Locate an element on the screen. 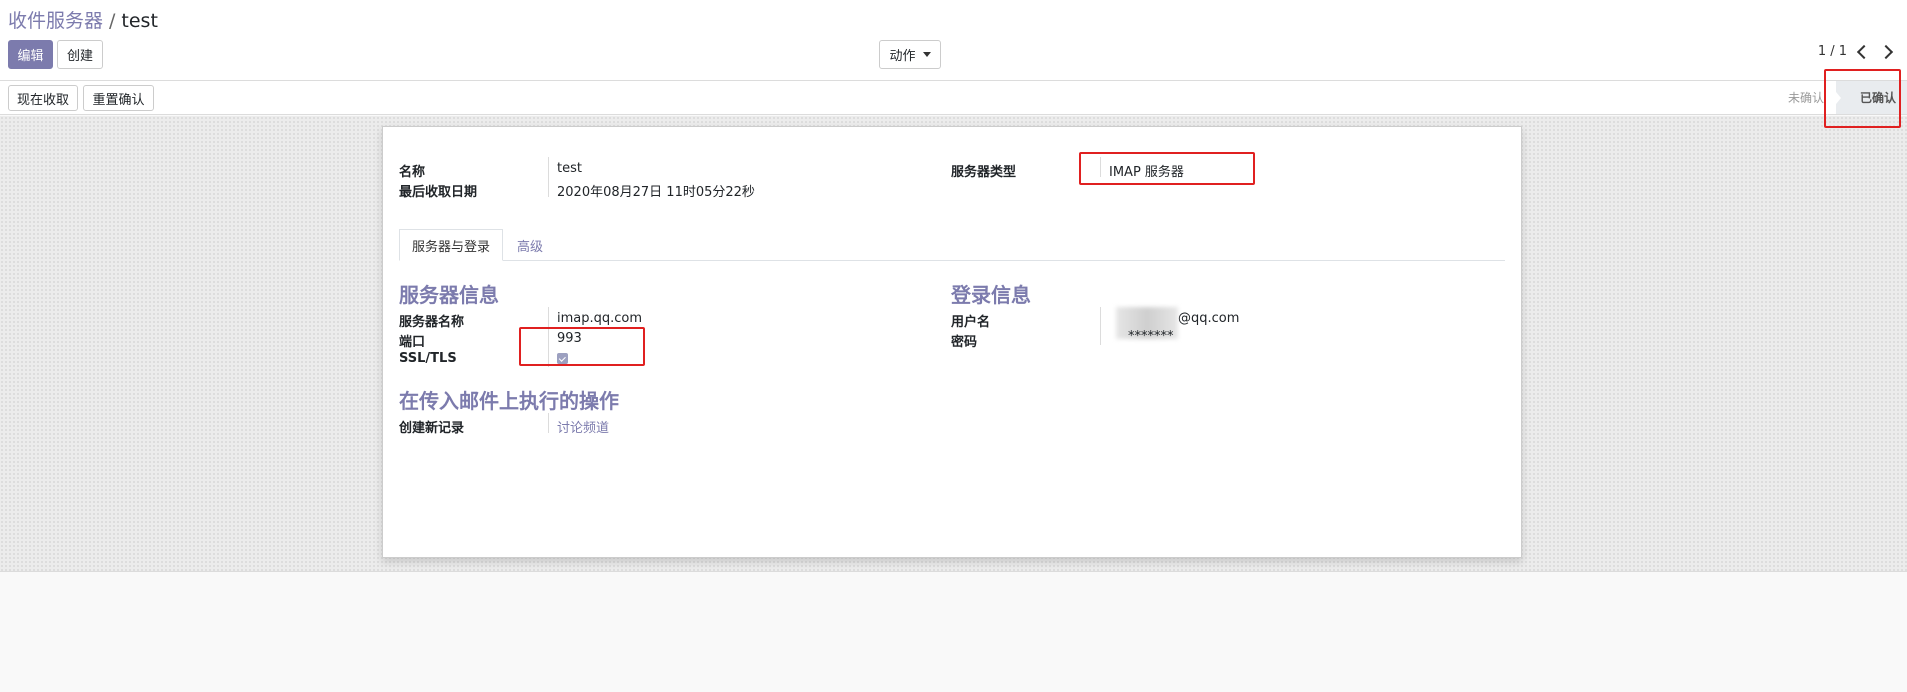 This screenshot has height=692, width=1907. status-bar: 现在收取 重置确认 未确认 已确认 is located at coordinates (953, 97).